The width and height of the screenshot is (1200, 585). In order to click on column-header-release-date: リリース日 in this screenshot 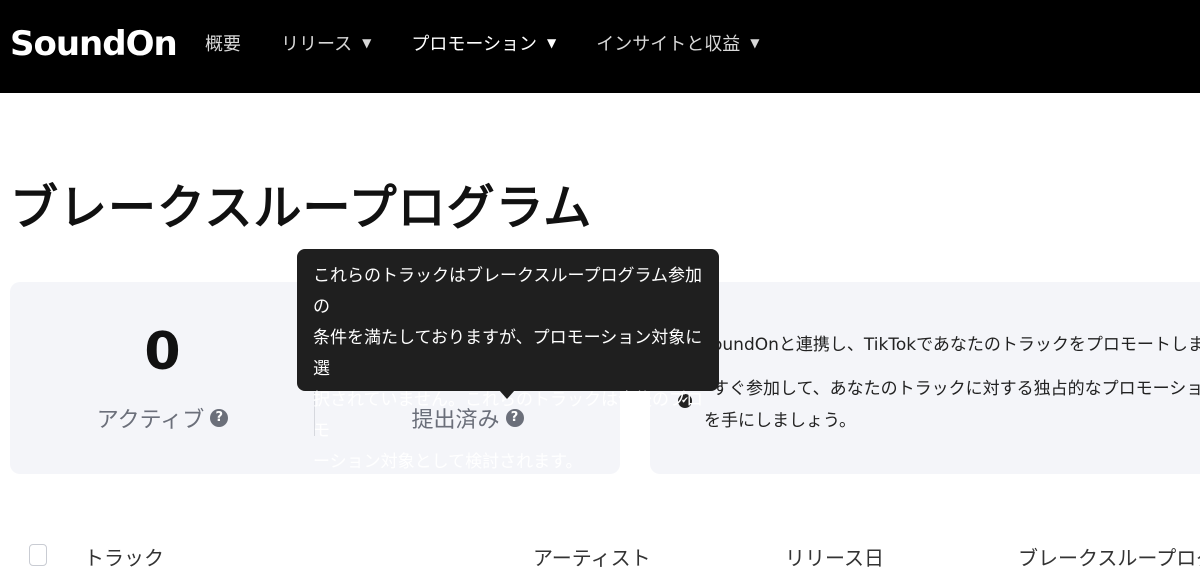, I will do `click(834, 556)`.